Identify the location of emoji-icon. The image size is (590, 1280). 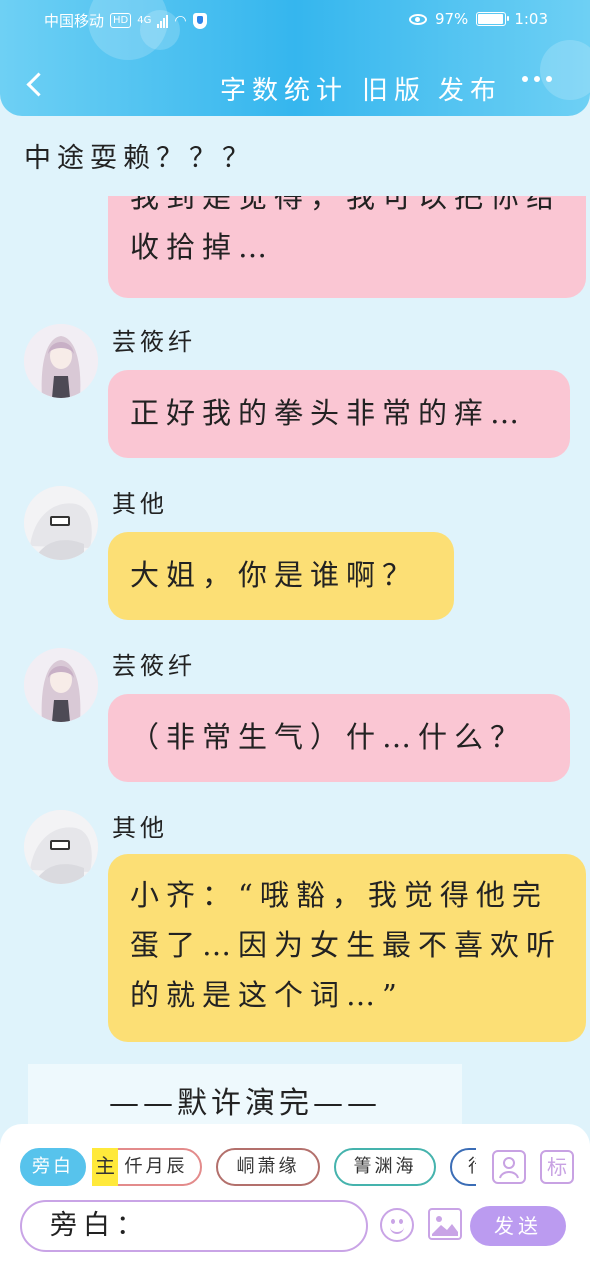
(397, 1225).